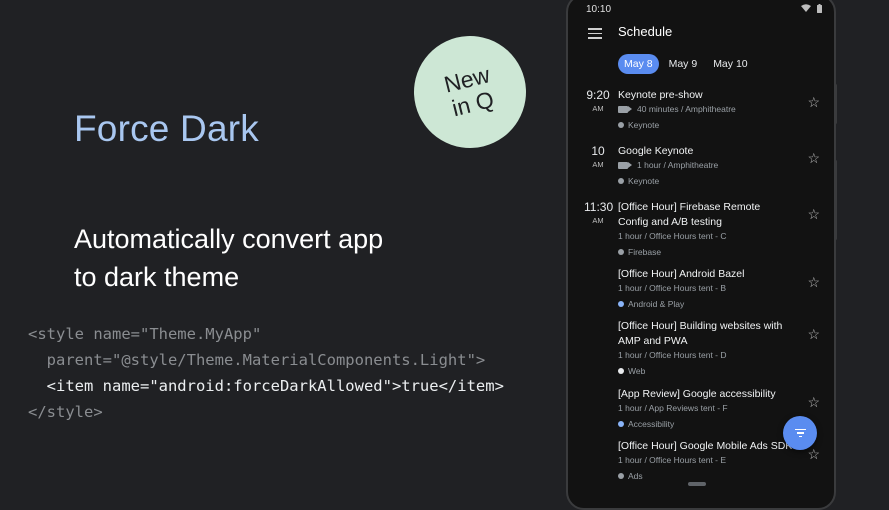  I want to click on day-tabs: May 8 May 9 May 10, so click(688, 64).